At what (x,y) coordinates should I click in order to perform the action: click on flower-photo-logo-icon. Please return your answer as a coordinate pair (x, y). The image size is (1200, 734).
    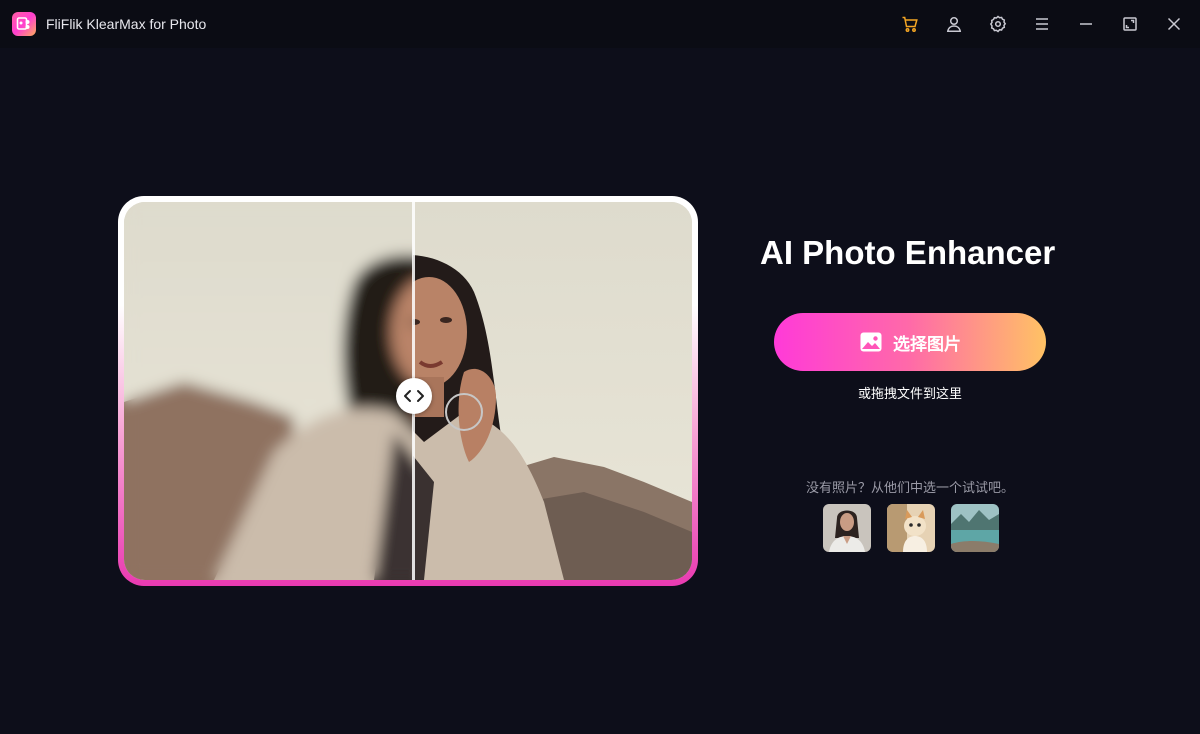
    Looking at the image, I should click on (24, 24).